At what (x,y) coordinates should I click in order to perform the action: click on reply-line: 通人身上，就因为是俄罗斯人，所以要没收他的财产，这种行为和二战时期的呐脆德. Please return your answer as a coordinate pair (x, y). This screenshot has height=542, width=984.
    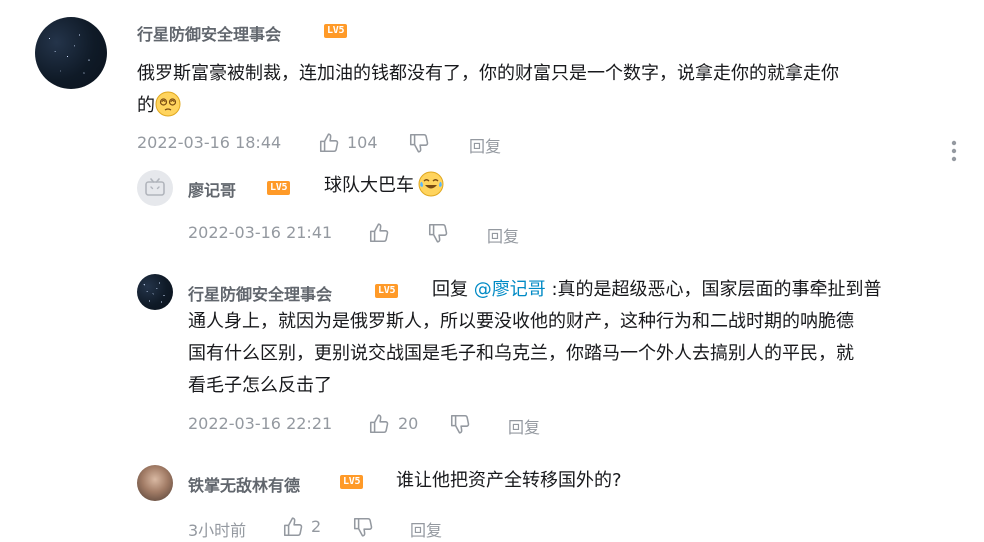
    Looking at the image, I should click on (521, 321).